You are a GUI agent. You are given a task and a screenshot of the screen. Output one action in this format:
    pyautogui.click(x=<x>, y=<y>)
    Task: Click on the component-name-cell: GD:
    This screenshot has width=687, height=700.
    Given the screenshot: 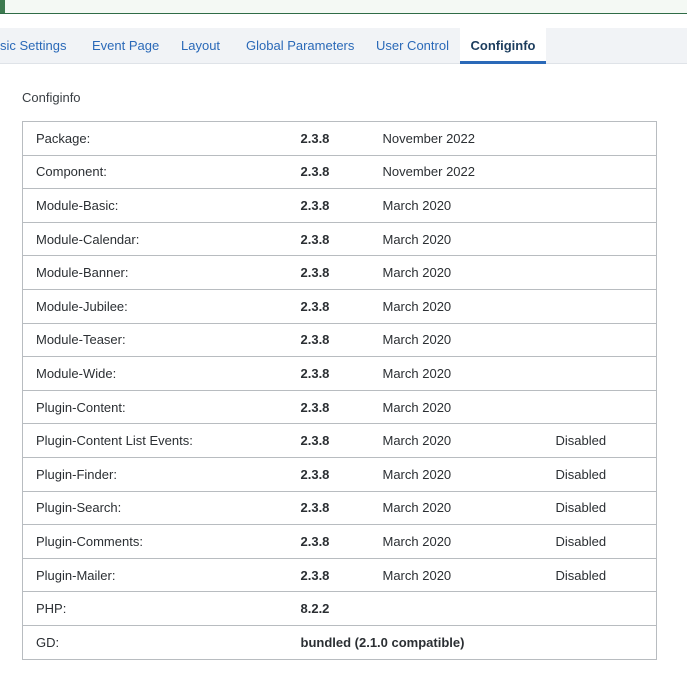 What is the action you would take?
    pyautogui.click(x=161, y=642)
    